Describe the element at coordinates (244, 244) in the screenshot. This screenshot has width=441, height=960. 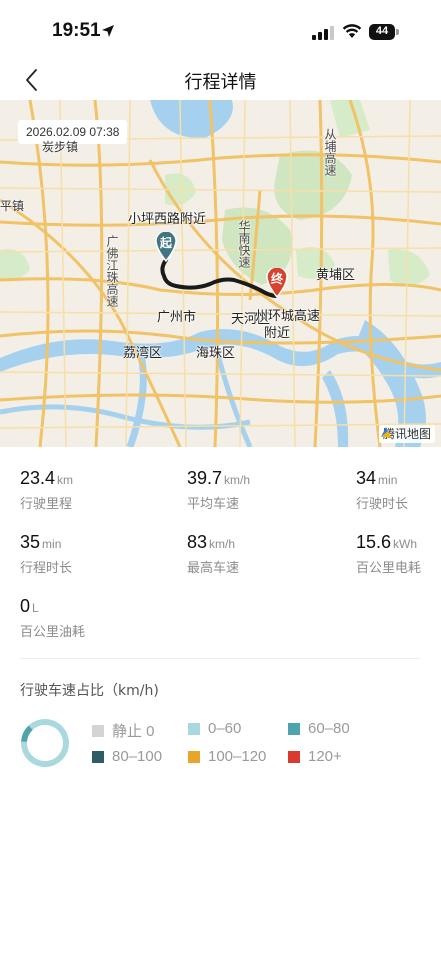
I see `map-label-huanan: 华南快速` at that location.